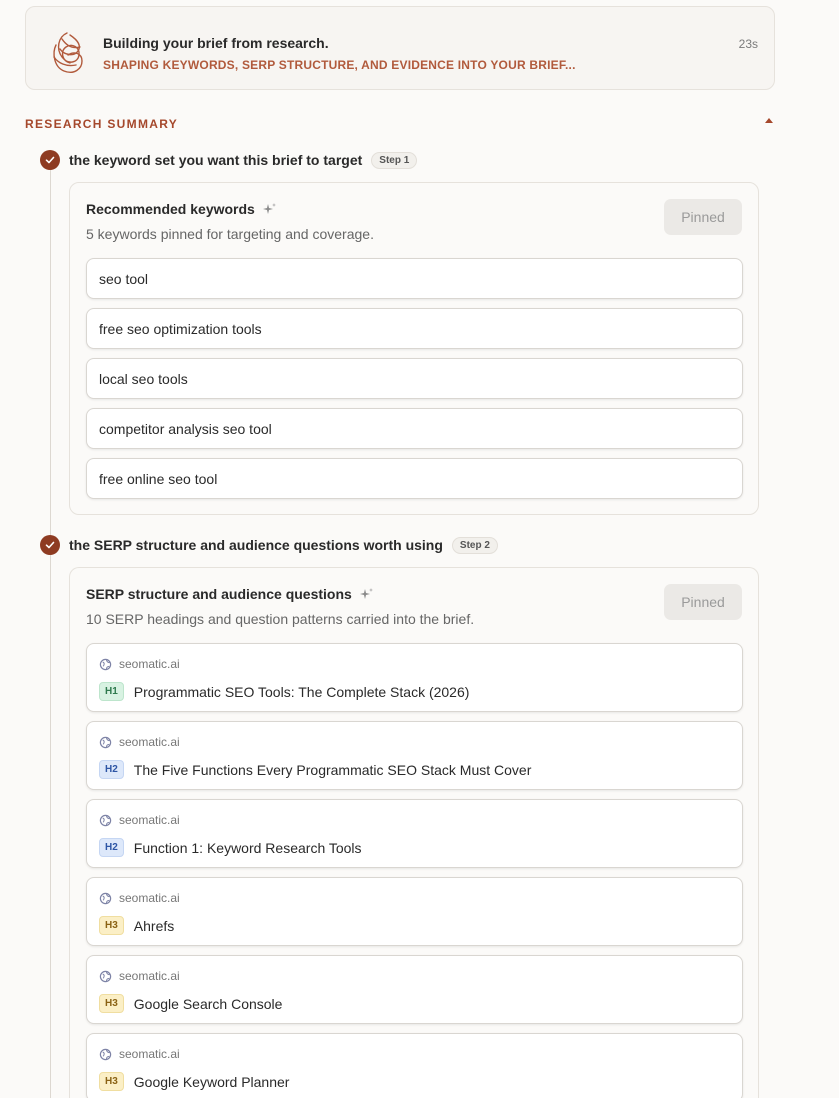 The height and width of the screenshot is (1098, 839). What do you see at coordinates (414, 278) in the screenshot?
I see `keyword-item: seo tool` at bounding box center [414, 278].